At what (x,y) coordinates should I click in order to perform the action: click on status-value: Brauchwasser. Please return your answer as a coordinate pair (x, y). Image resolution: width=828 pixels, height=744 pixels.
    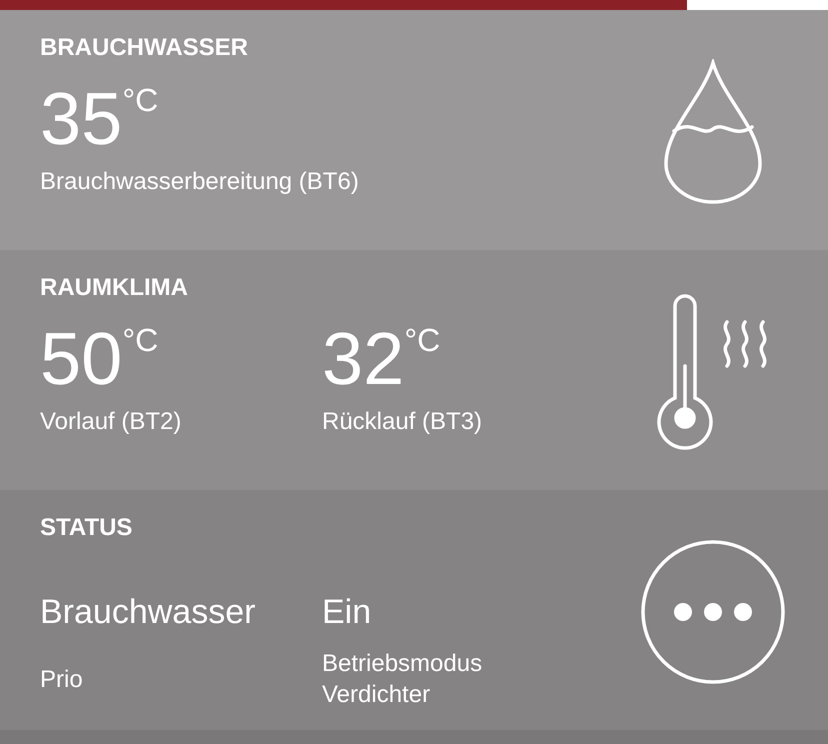
    Looking at the image, I should click on (148, 612).